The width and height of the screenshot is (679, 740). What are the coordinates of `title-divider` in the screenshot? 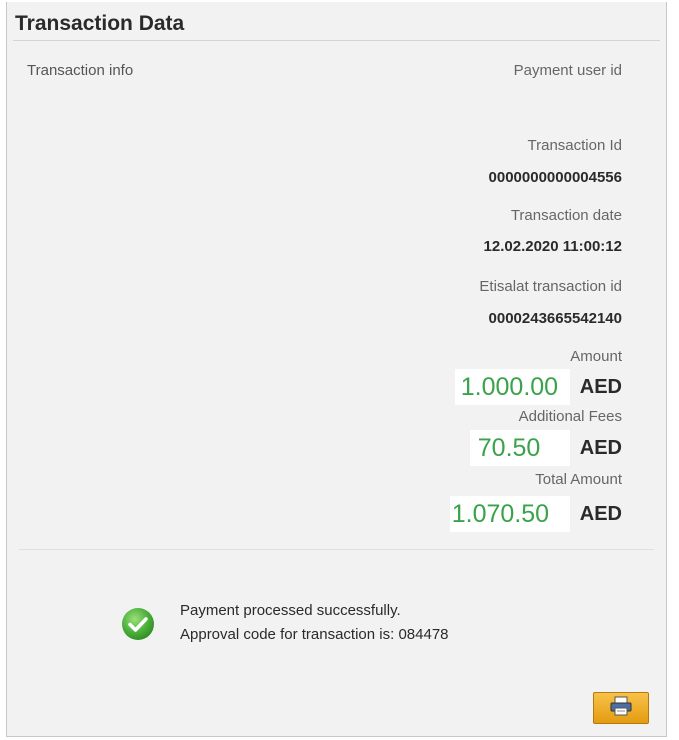 It's located at (336, 40).